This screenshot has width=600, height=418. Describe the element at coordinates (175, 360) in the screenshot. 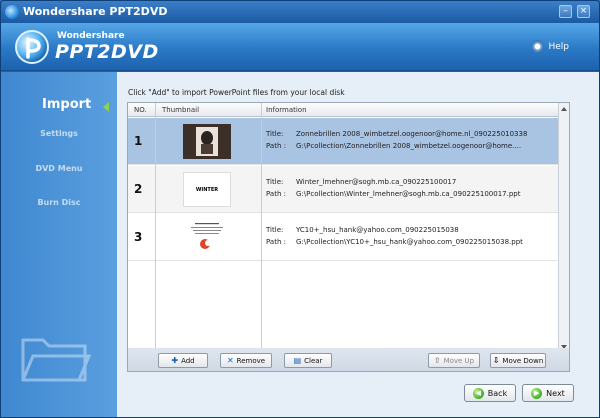

I see `plus-icon: ✚` at that location.